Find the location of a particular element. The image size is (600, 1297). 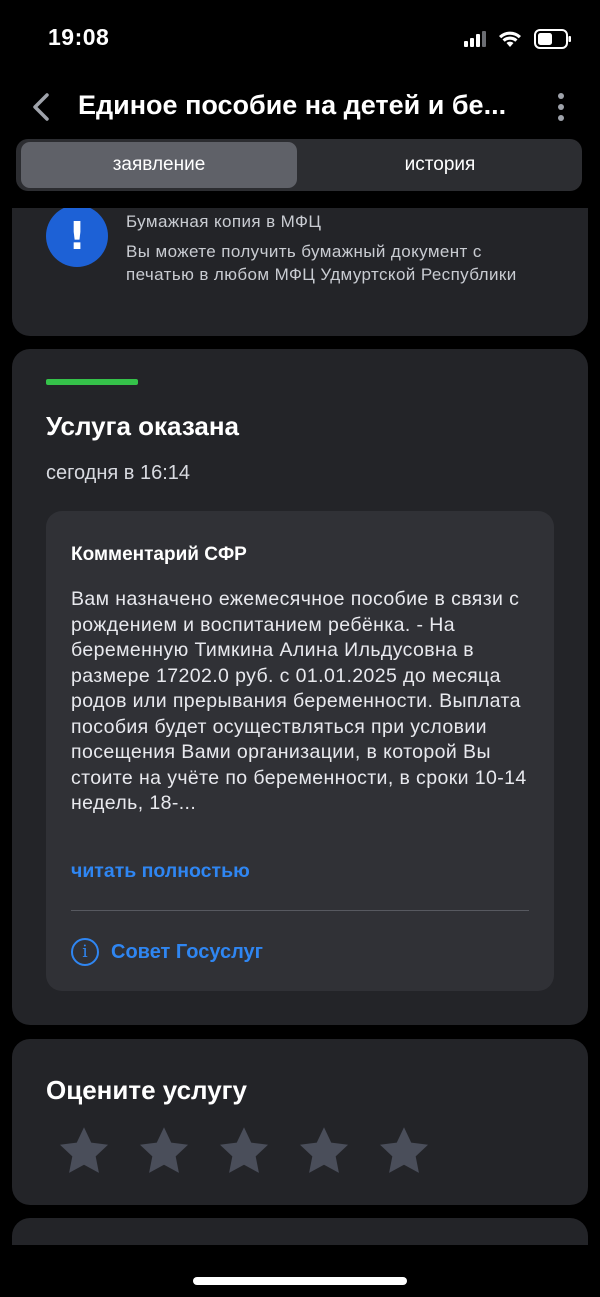

tab-application: заявление is located at coordinates (159, 165).